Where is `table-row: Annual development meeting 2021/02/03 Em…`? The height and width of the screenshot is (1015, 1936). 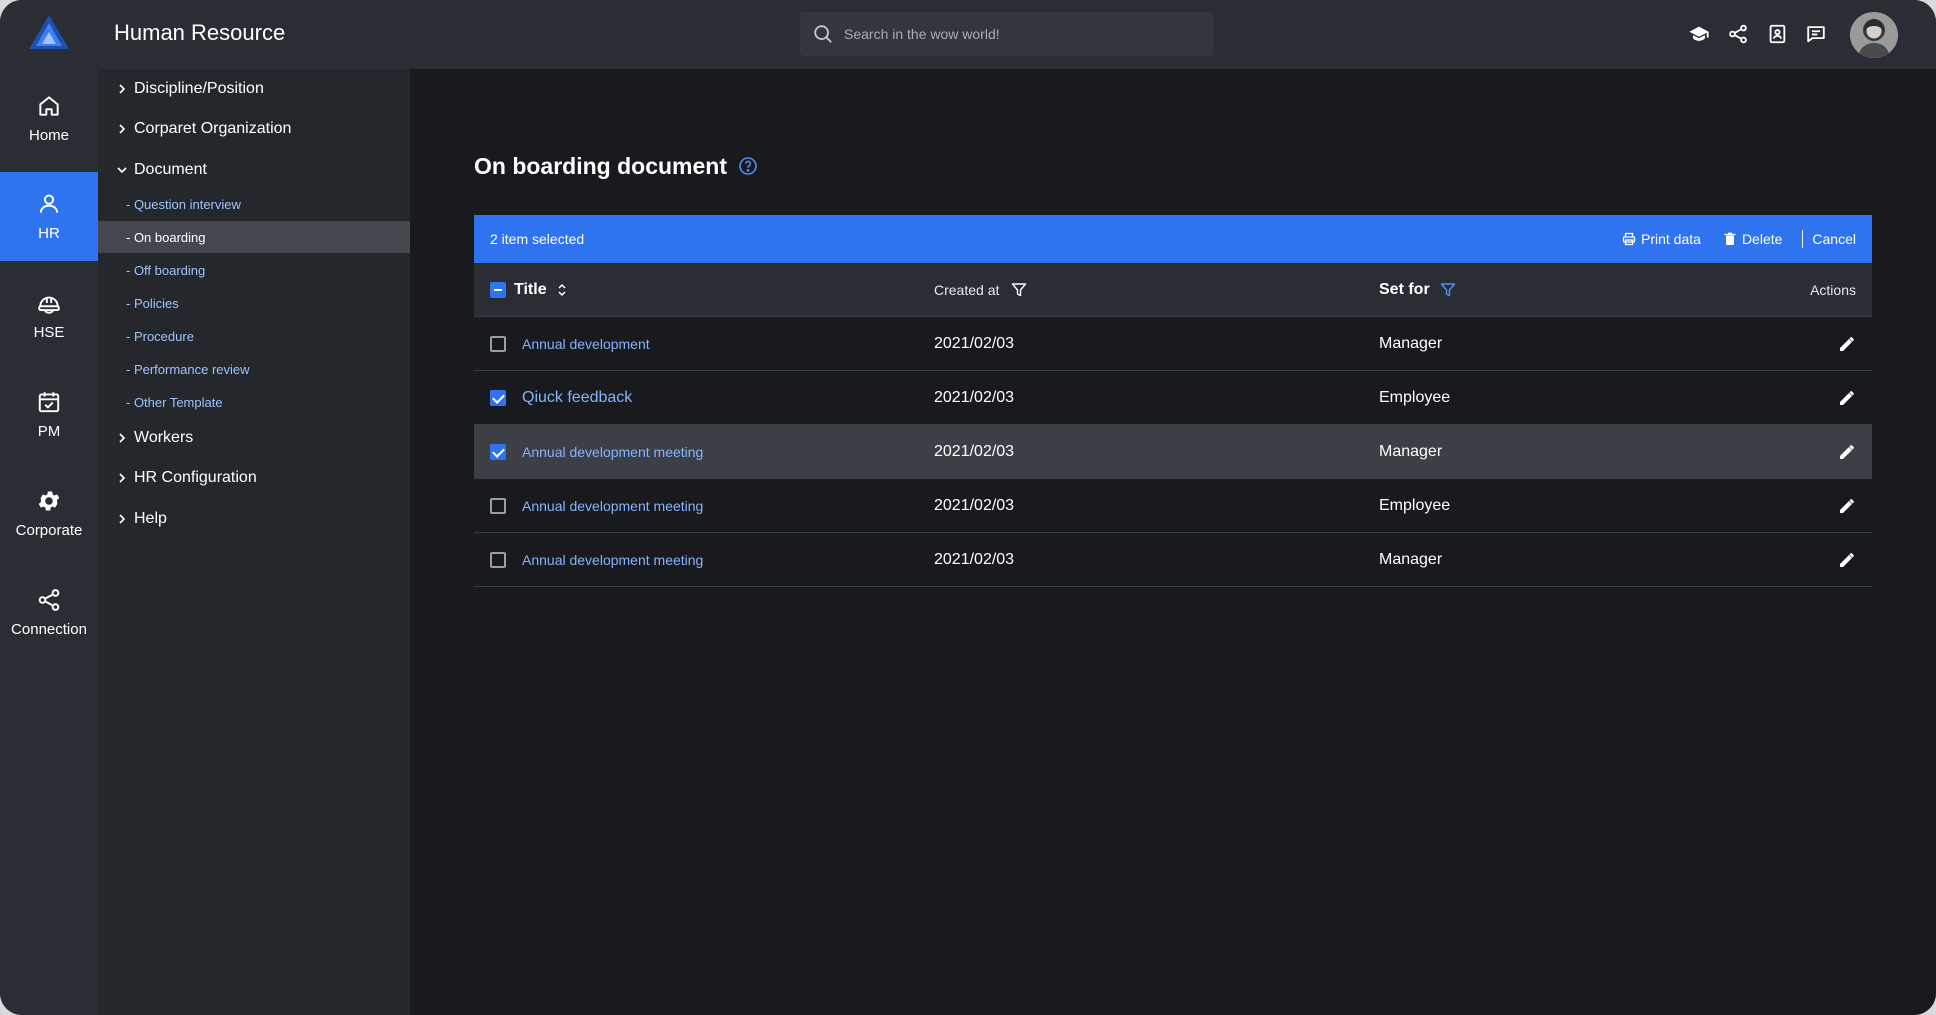 table-row: Annual development meeting 2021/02/03 Em… is located at coordinates (1173, 506).